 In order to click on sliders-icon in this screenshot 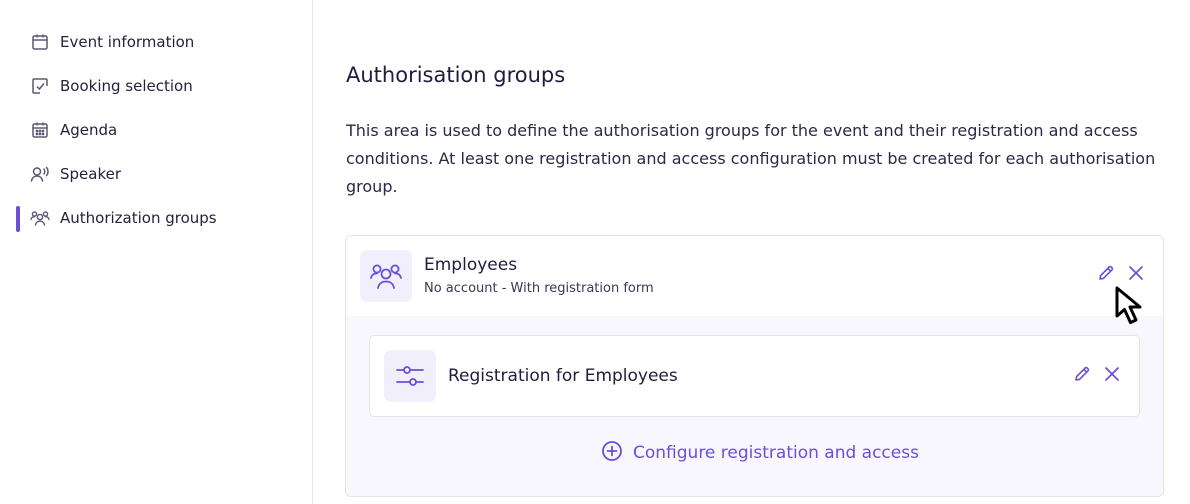, I will do `click(410, 376)`.